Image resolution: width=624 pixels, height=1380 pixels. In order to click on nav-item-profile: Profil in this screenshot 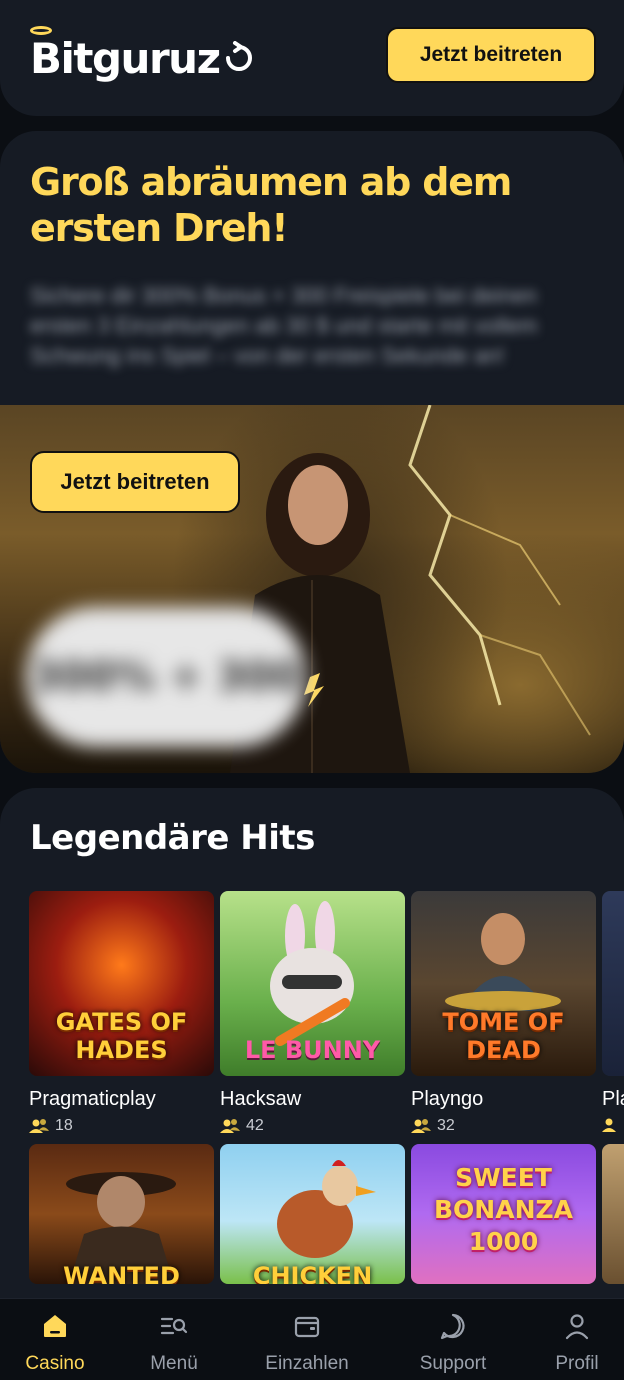, I will do `click(573, 1339)`.